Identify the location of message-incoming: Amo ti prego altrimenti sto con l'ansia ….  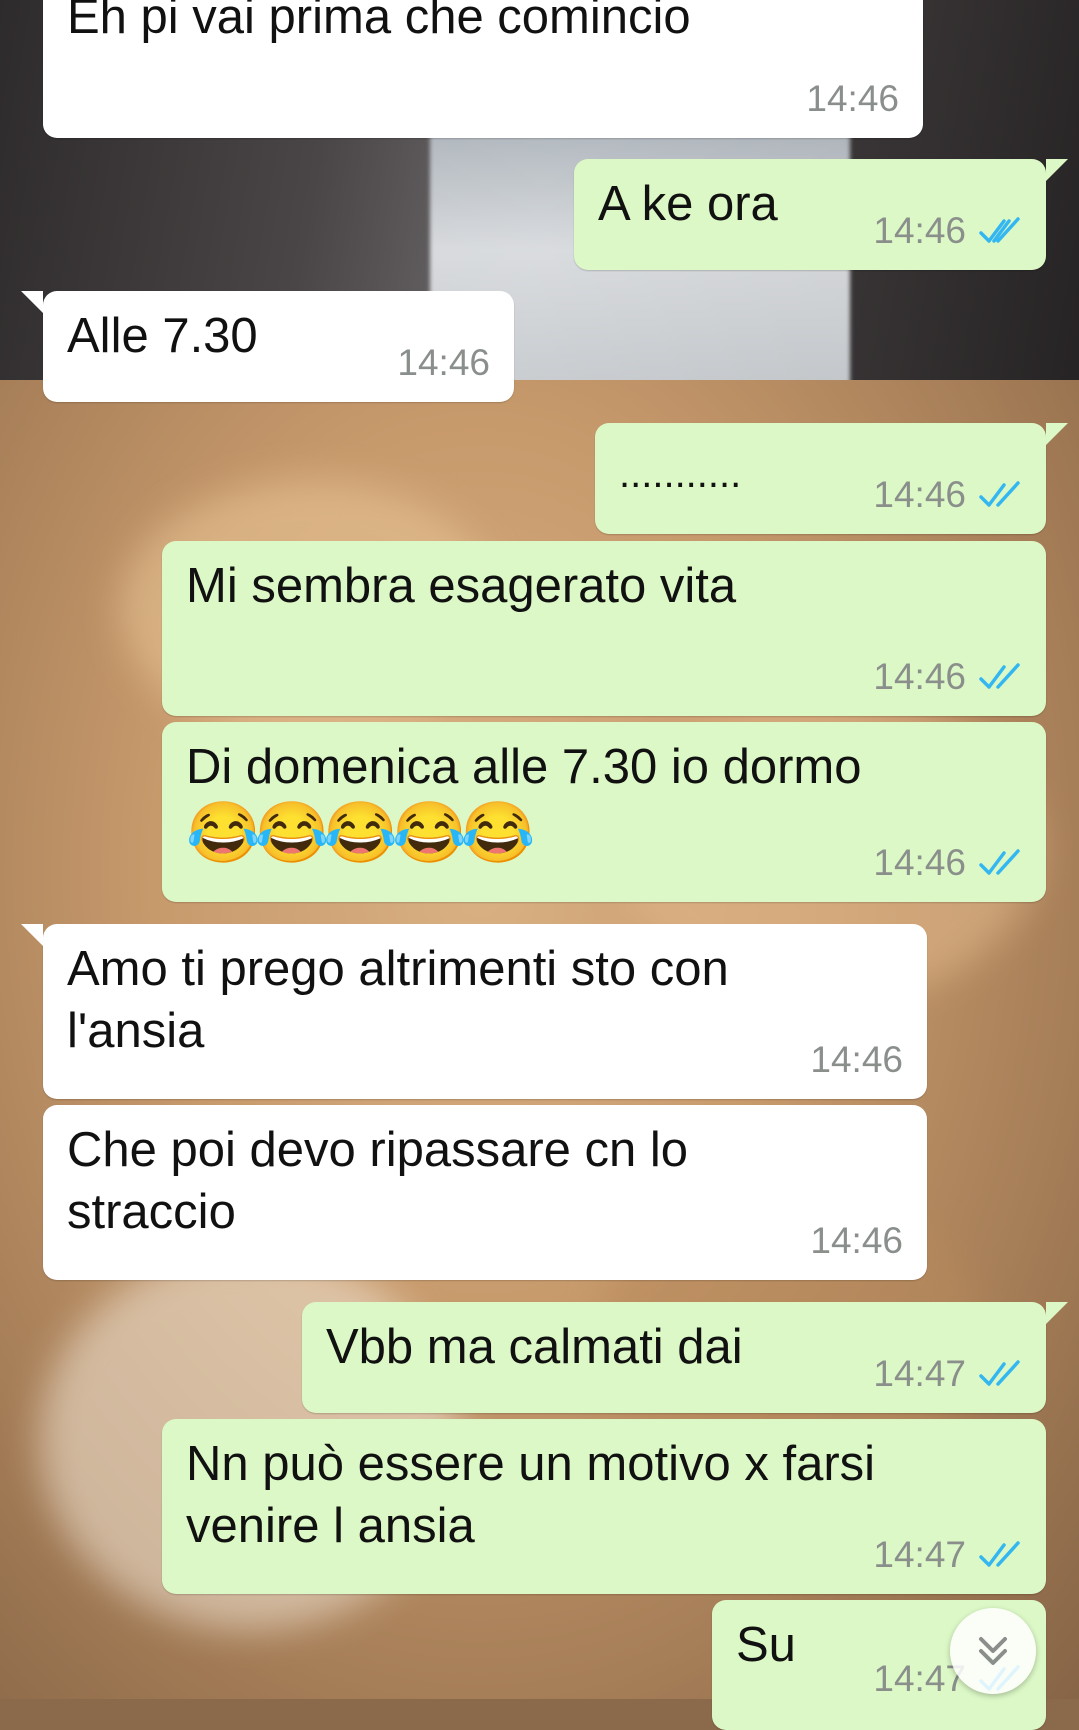
(474, 1011).